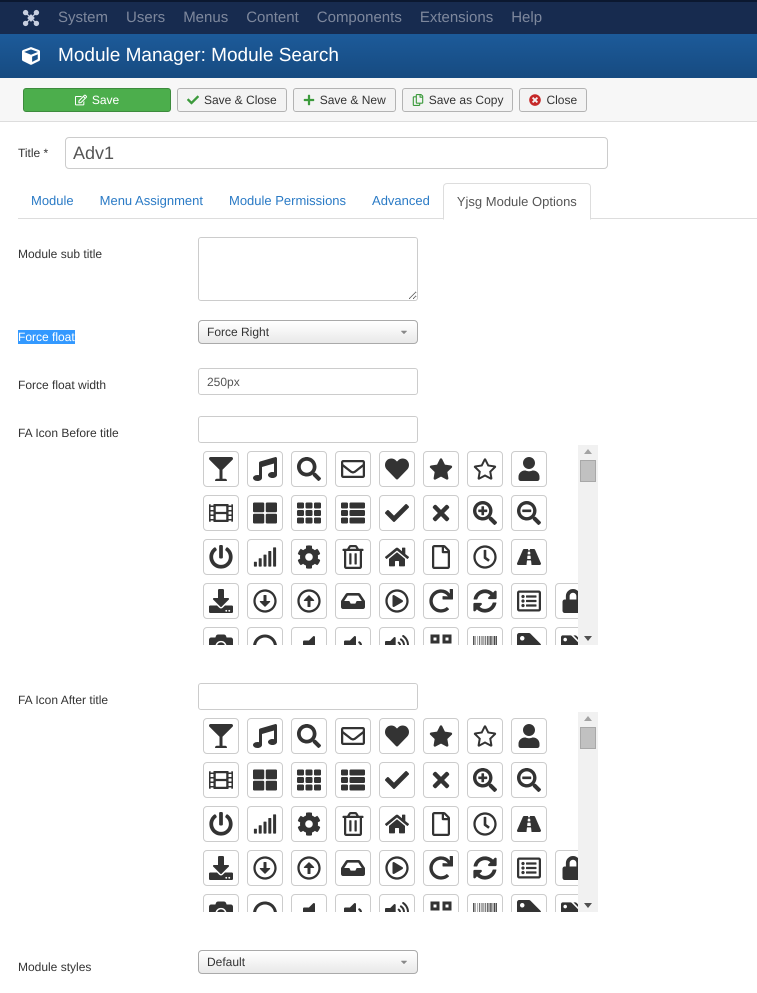 The image size is (757, 993). Describe the element at coordinates (151, 200) in the screenshot. I see `tab: Menu Assignment` at that location.